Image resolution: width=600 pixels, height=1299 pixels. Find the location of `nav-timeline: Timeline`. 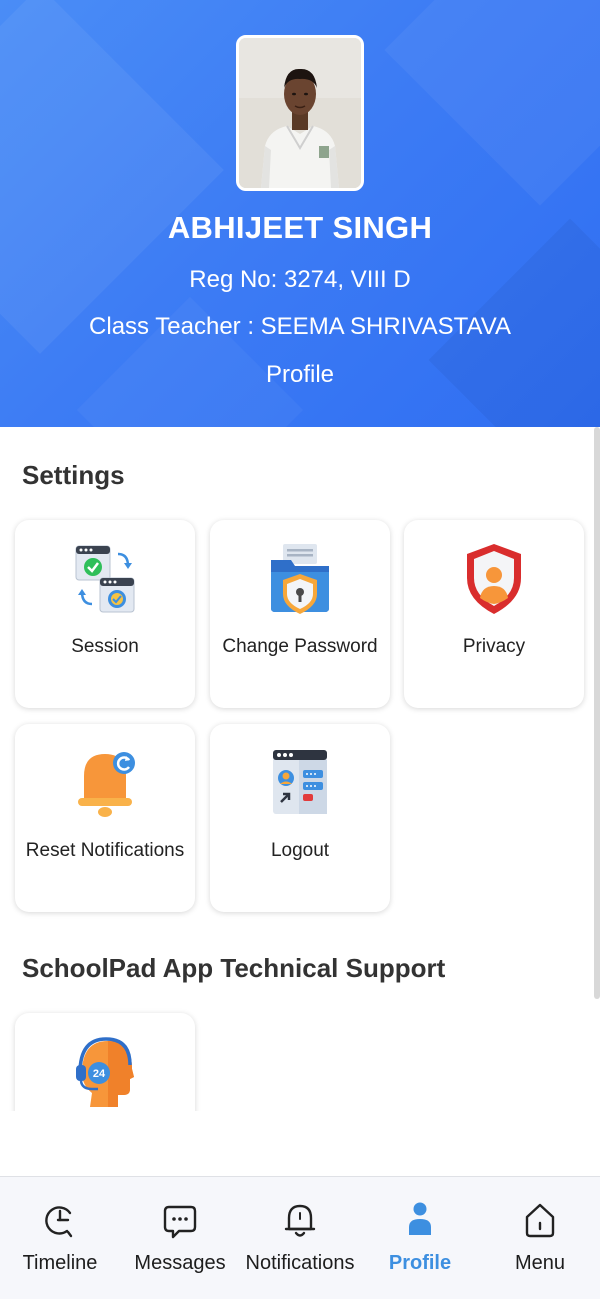

nav-timeline: Timeline is located at coordinates (60, 1238).